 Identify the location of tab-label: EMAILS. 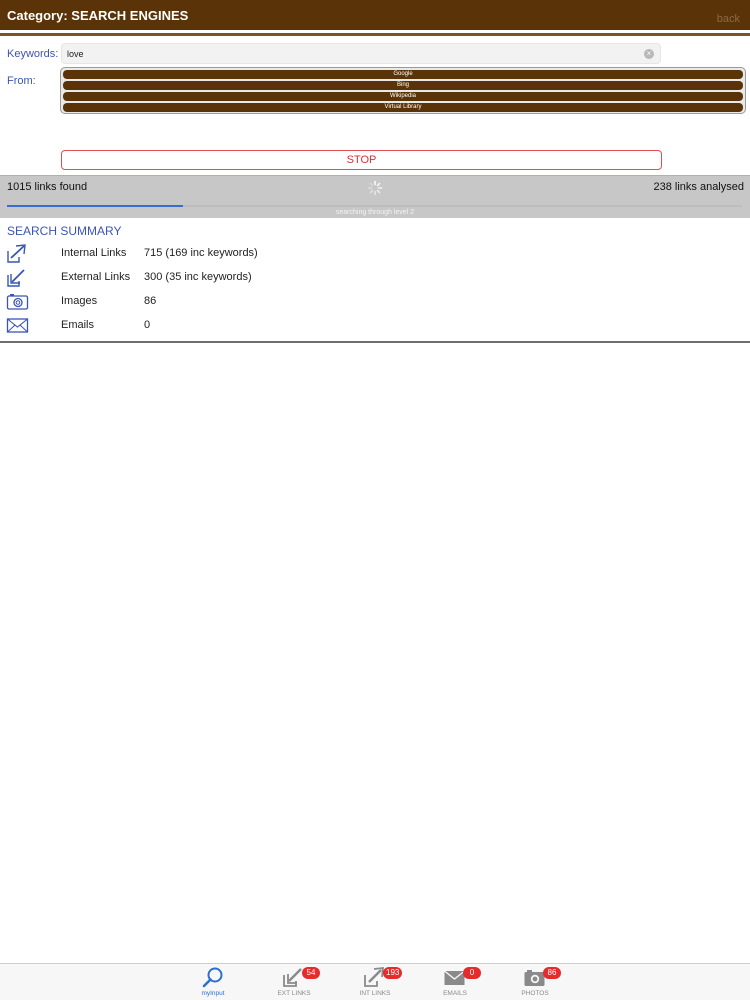
(455, 993).